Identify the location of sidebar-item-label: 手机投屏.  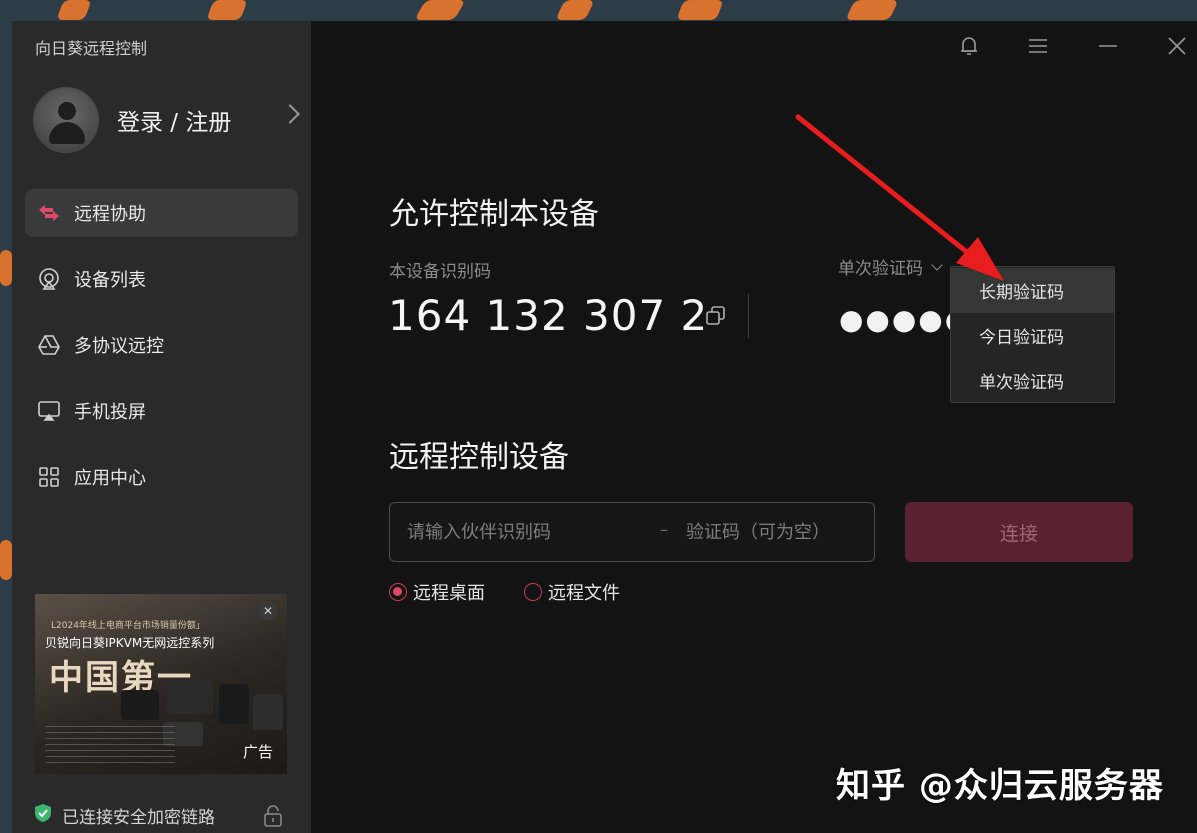
(110, 412).